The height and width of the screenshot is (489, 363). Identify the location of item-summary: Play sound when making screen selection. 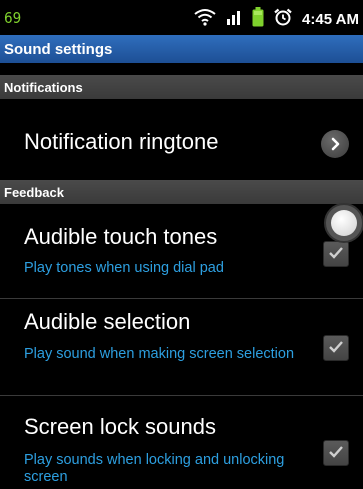
(159, 354).